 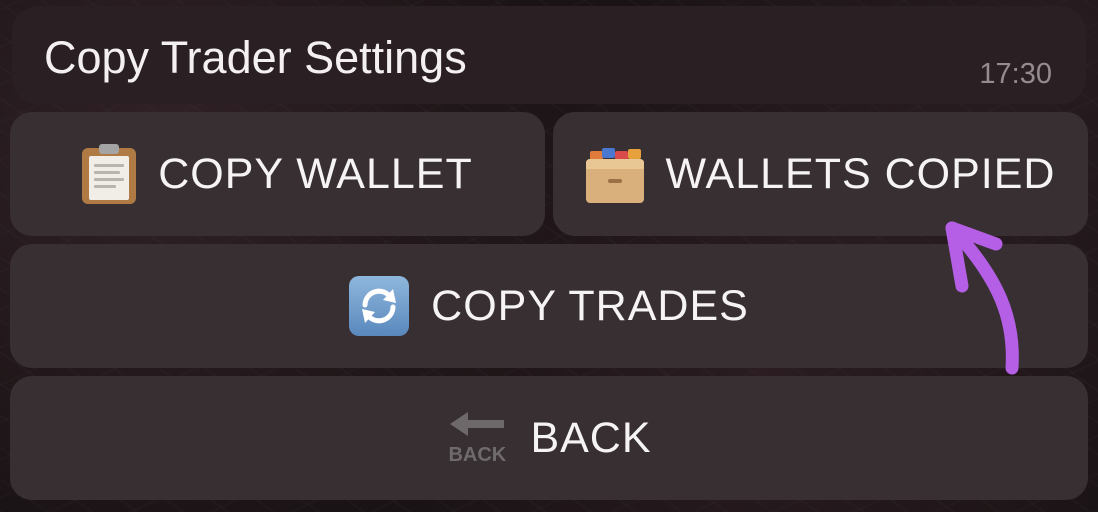 What do you see at coordinates (477, 438) in the screenshot?
I see `back-arrow-icon: BACK` at bounding box center [477, 438].